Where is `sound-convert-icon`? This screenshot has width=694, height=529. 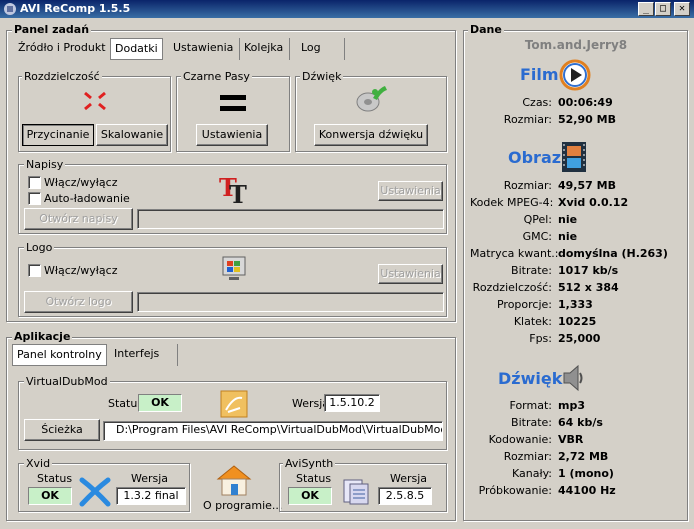 sound-convert-icon is located at coordinates (371, 99).